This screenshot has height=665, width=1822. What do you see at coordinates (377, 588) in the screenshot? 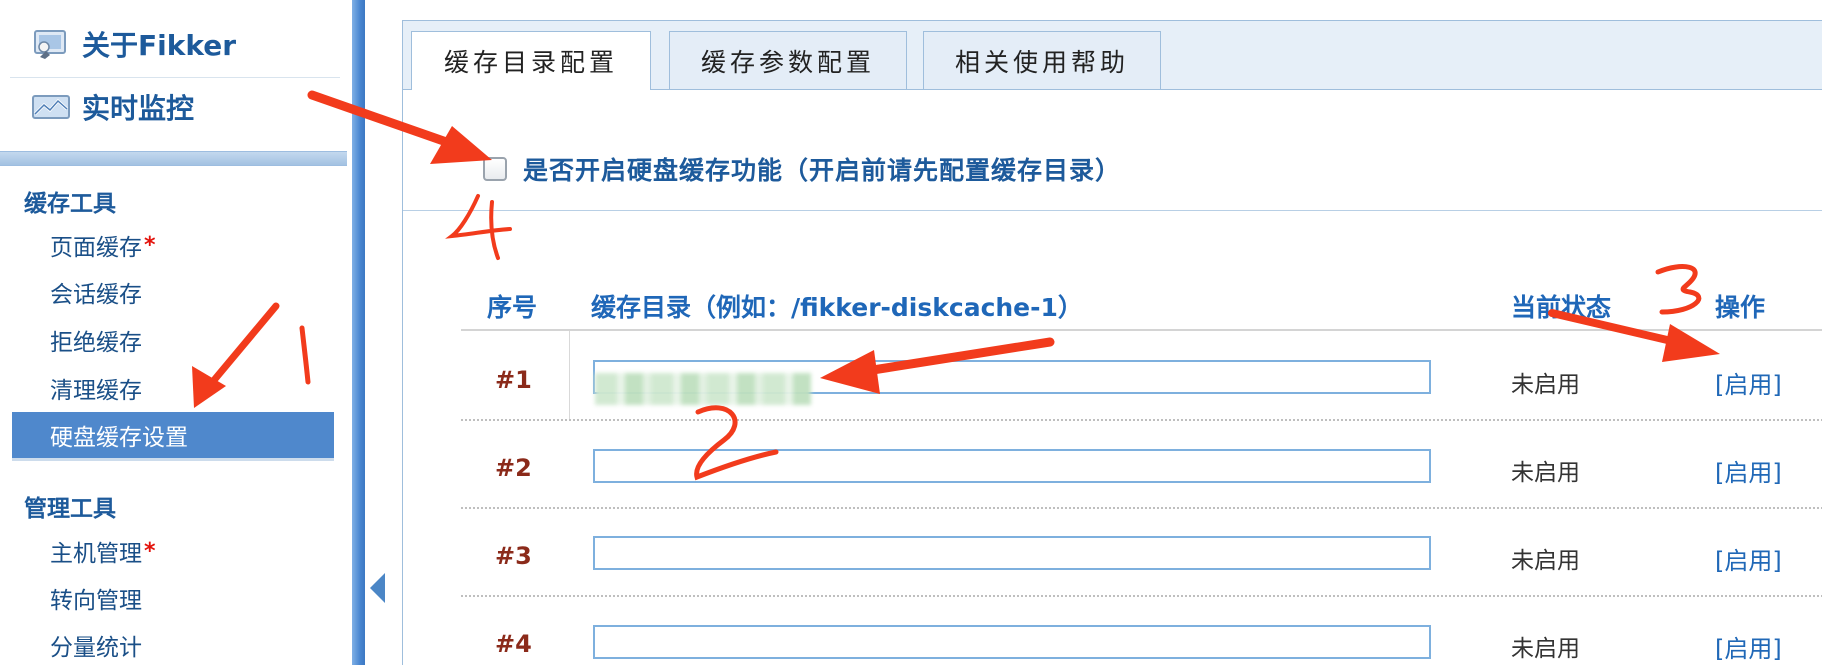
I see `collapse-sidebar-icon` at bounding box center [377, 588].